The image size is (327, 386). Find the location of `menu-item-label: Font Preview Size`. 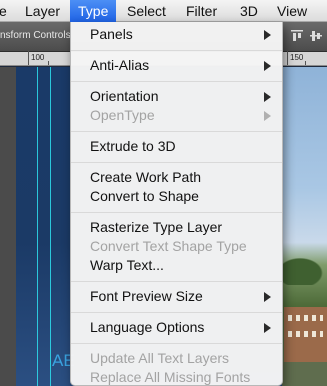

menu-item-label: Font Preview Size is located at coordinates (146, 296).